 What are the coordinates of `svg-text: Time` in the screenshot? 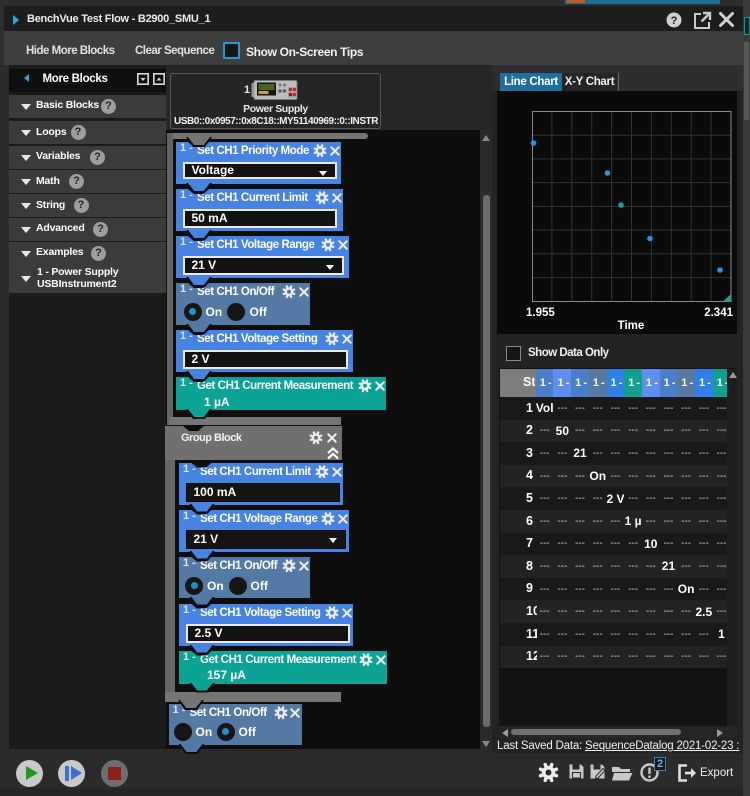 It's located at (631, 326).